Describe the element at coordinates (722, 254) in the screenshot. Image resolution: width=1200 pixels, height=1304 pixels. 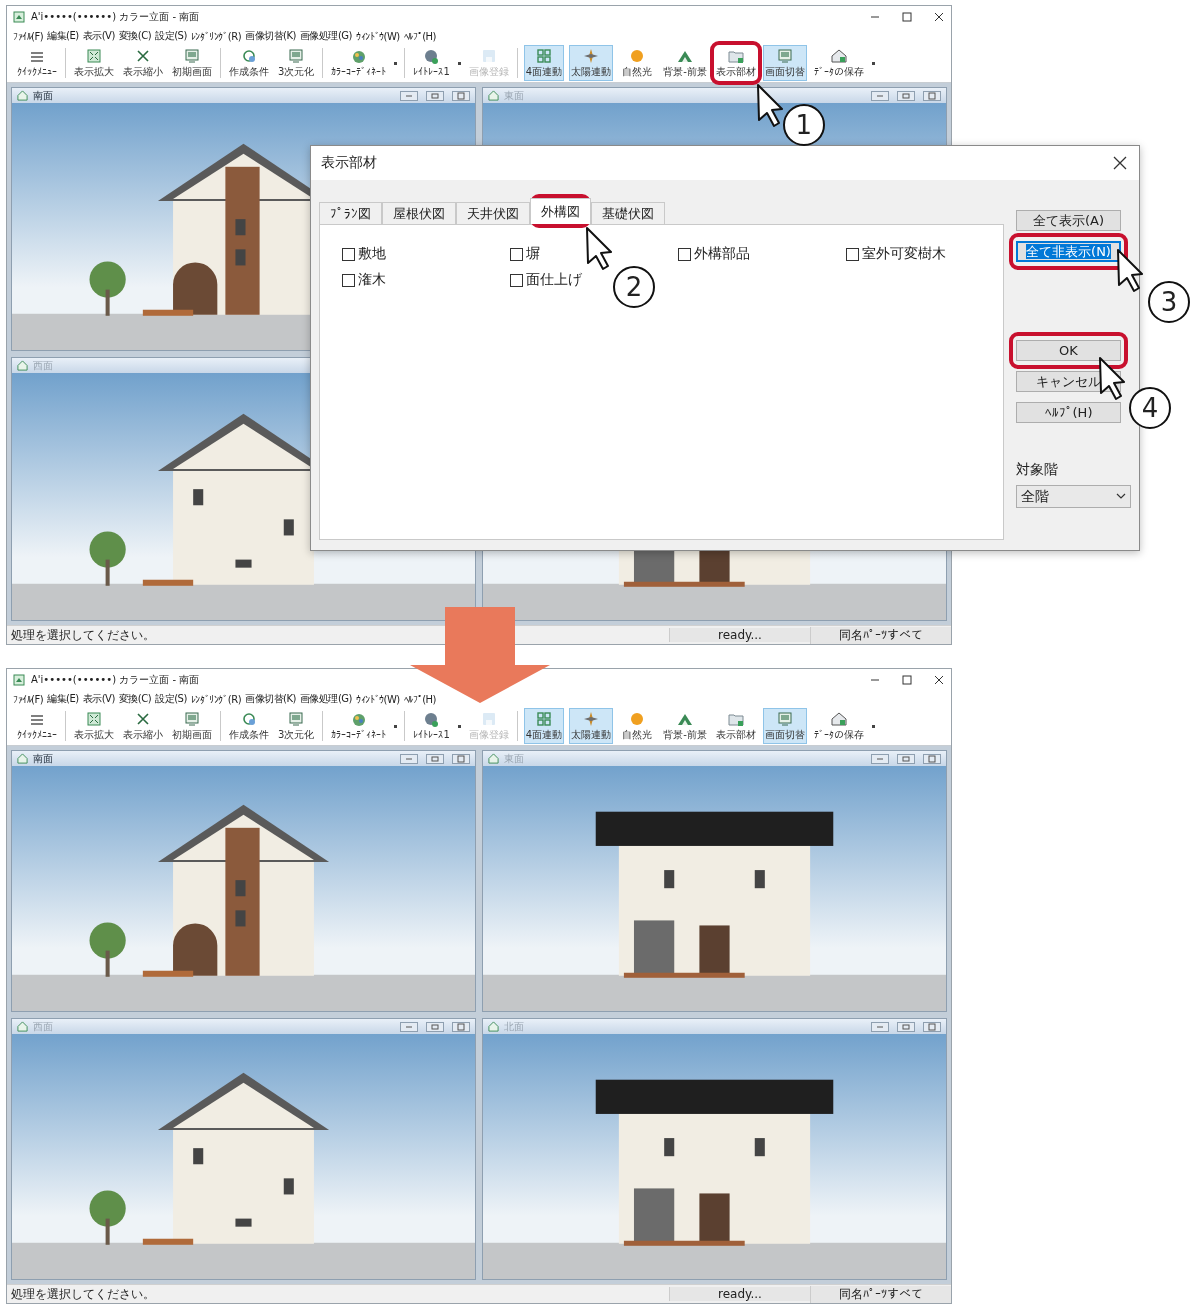
I see `checkbox-label: 外構部品` at that location.